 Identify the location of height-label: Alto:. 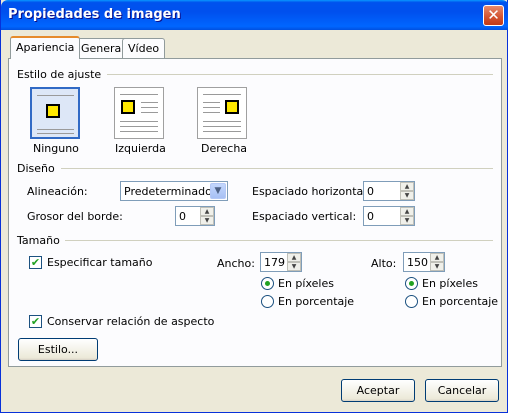
(384, 263).